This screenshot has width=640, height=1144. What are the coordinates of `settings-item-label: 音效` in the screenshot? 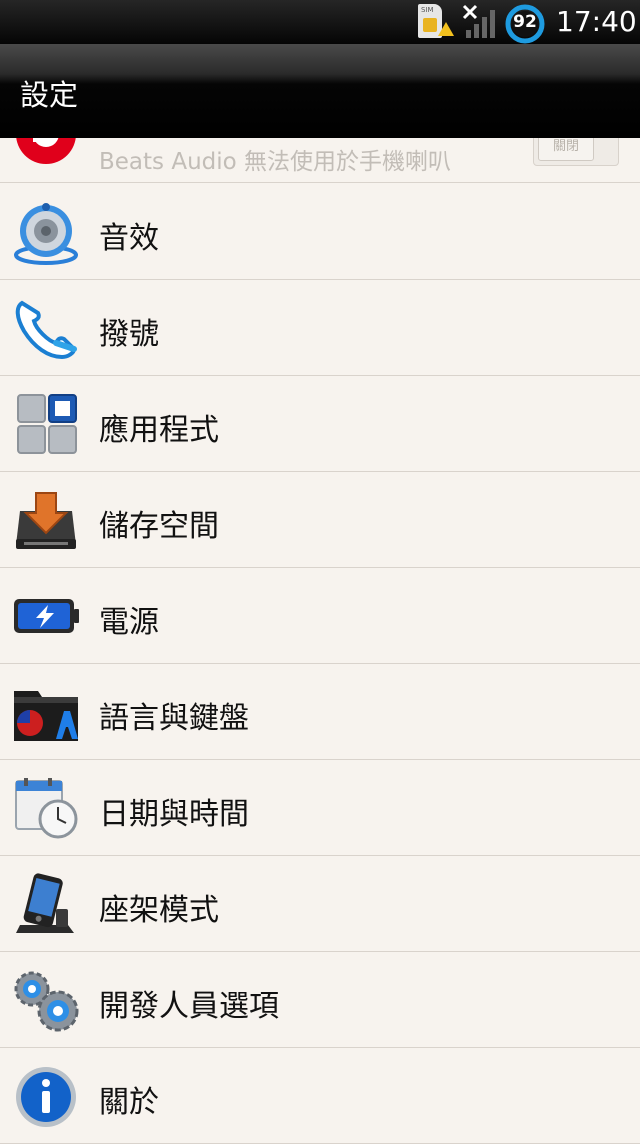 It's located at (129, 238).